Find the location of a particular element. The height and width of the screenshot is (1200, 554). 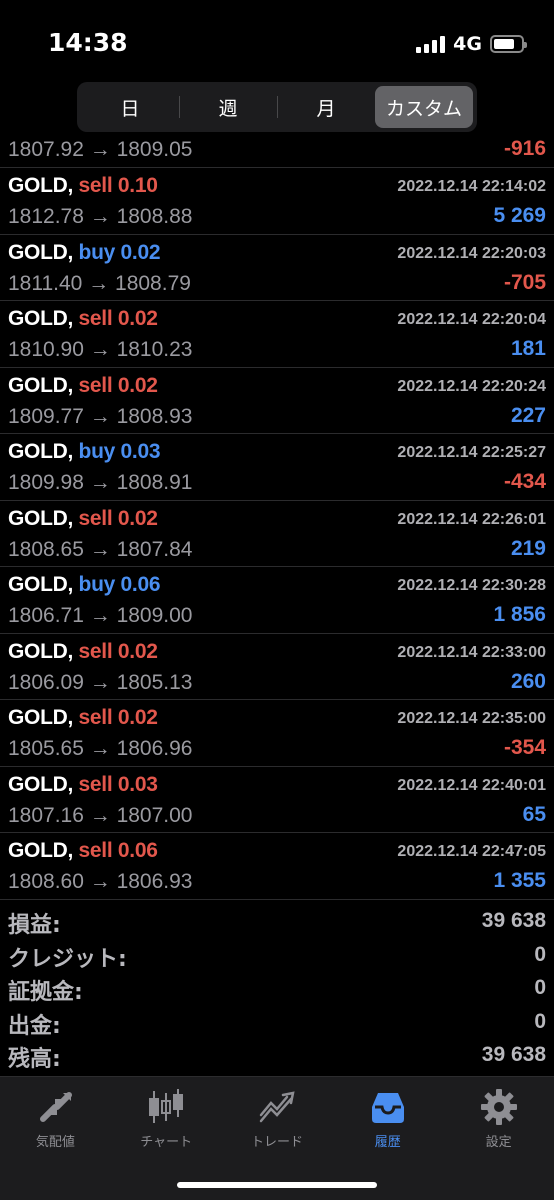

deal-prices: 1807.16 → 1807.00 is located at coordinates (100, 815).